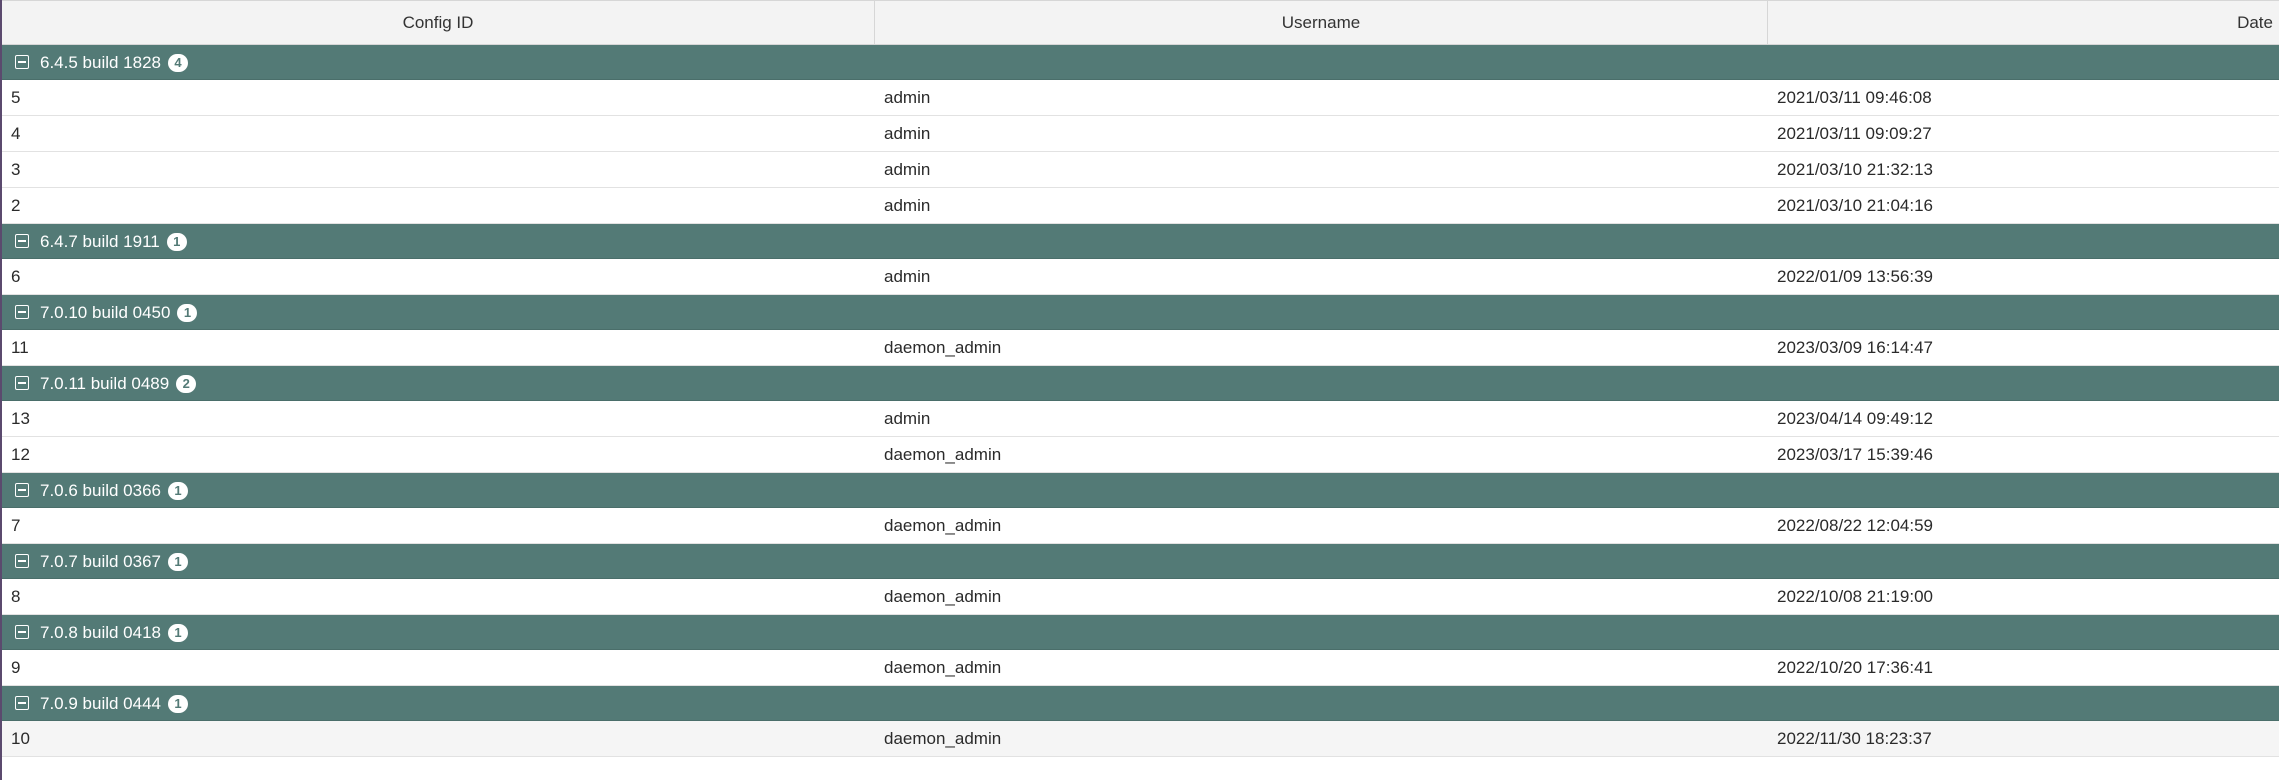 The image size is (2279, 780). Describe the element at coordinates (20, 738) in the screenshot. I see `cell-config-id: 10` at that location.